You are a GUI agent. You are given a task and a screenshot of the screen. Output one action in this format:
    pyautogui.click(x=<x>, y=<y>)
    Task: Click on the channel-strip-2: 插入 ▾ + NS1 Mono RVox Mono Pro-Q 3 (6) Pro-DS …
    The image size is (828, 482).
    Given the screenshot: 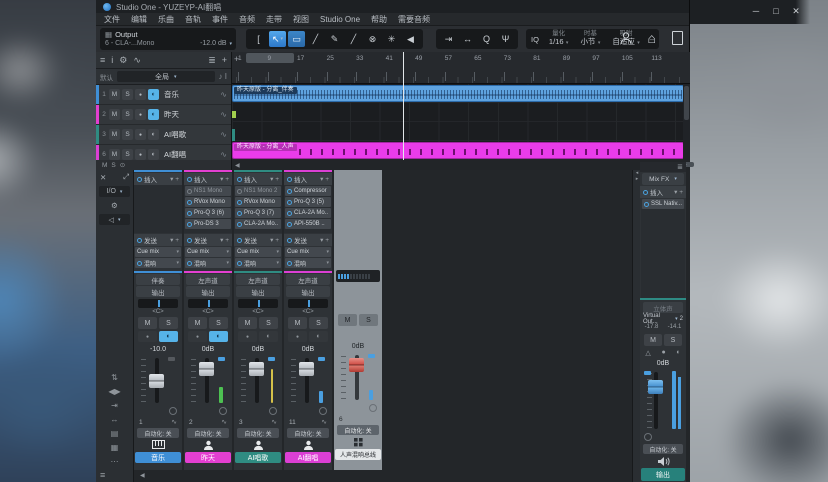 What is the action you would take?
    pyautogui.click(x=208, y=320)
    